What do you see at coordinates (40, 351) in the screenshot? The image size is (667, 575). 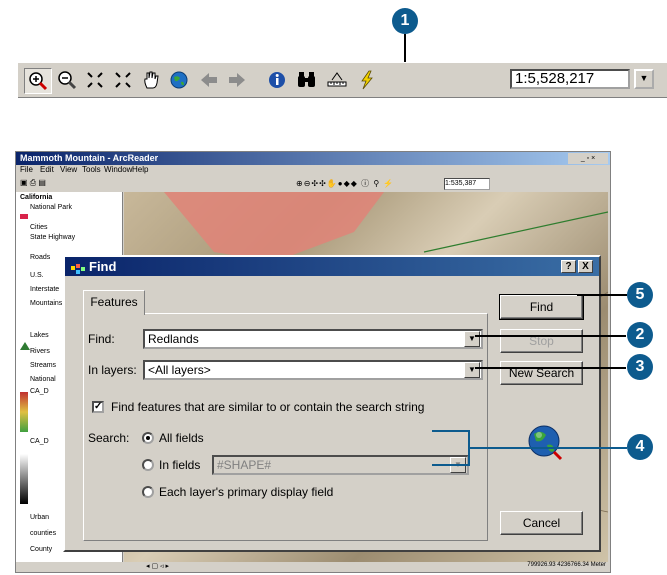 I see `toc-layer: Rivers` at bounding box center [40, 351].